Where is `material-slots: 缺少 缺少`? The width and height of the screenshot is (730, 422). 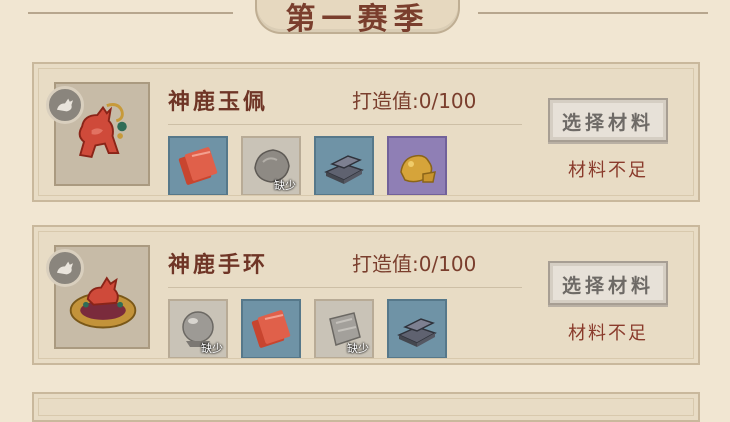 material-slots: 缺少 缺少 is located at coordinates (348, 329).